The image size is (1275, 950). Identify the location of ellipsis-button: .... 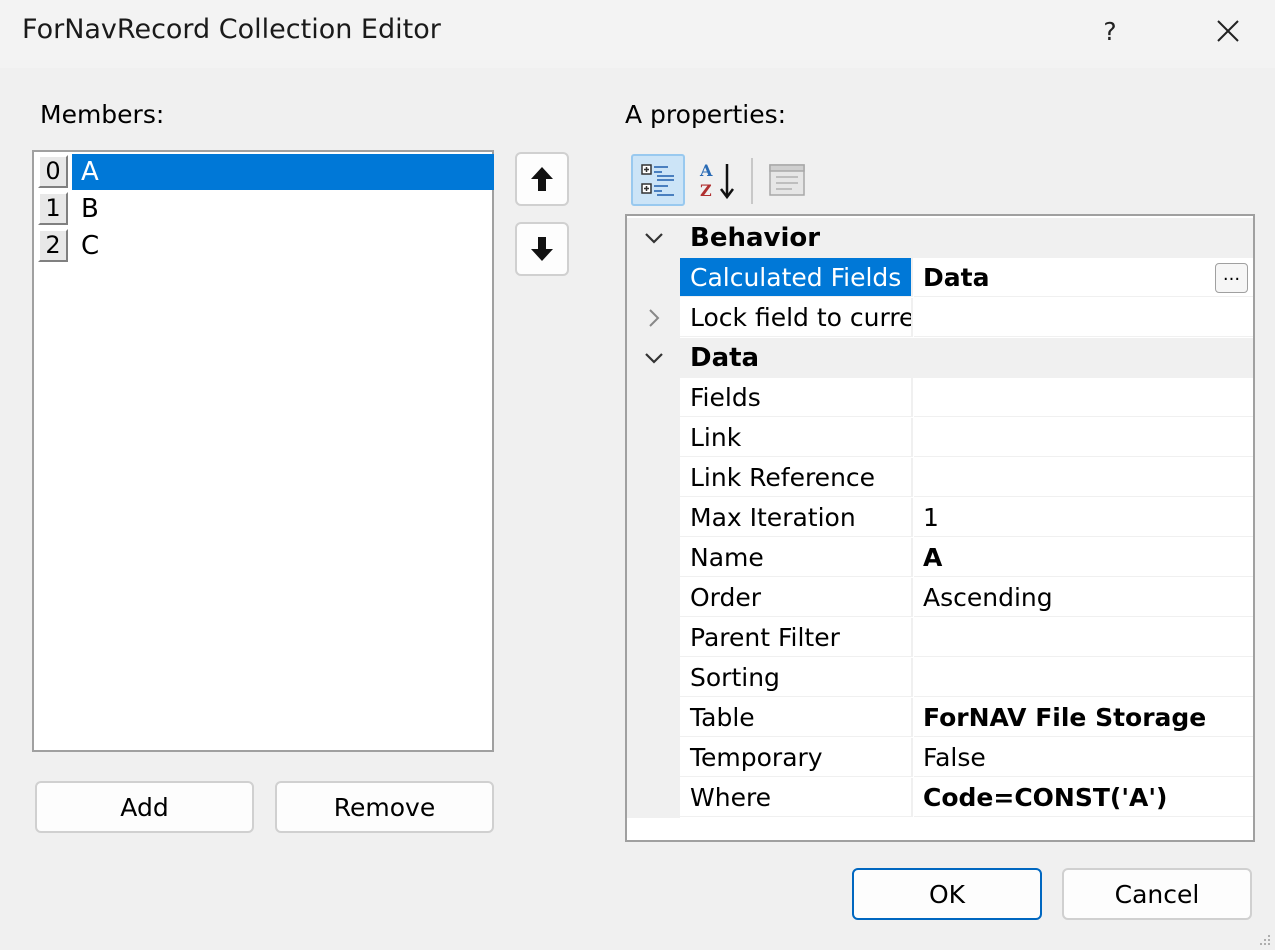
(1231, 278).